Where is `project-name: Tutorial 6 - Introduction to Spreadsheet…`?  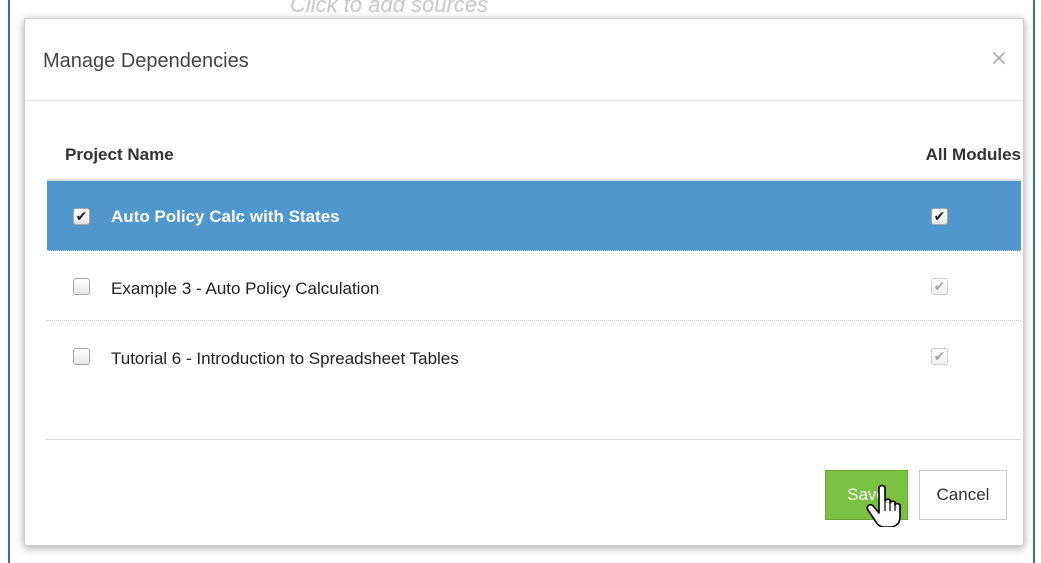
project-name: Tutorial 6 - Introduction to Spreadsheet… is located at coordinates (285, 358).